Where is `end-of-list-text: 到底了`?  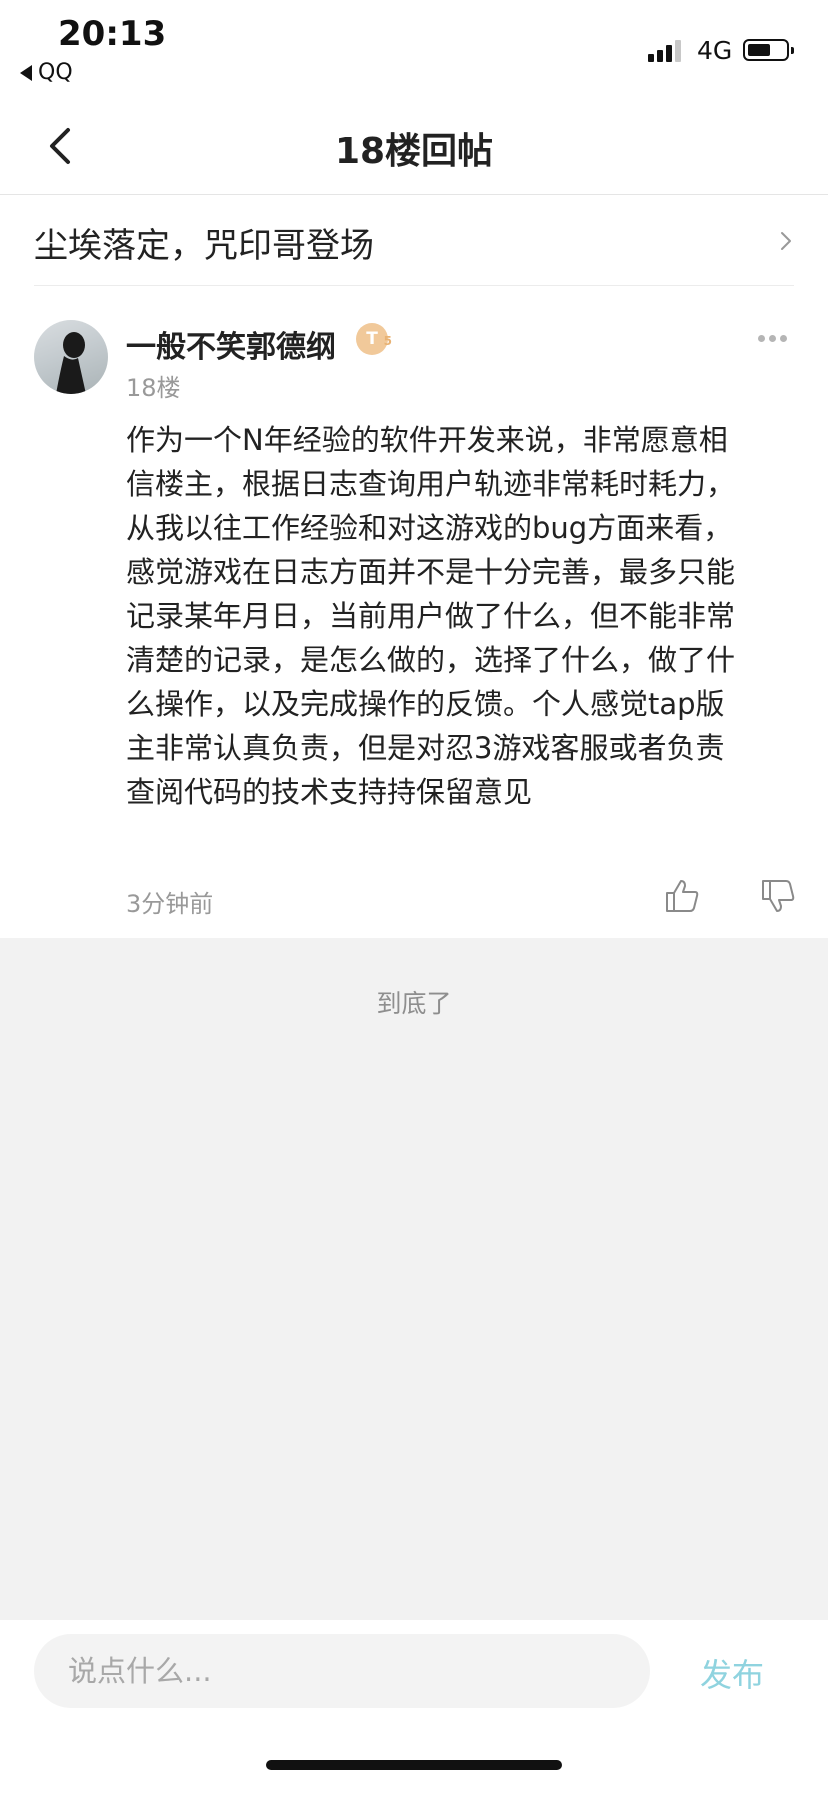
end-of-list-text: 到底了 is located at coordinates (414, 1003).